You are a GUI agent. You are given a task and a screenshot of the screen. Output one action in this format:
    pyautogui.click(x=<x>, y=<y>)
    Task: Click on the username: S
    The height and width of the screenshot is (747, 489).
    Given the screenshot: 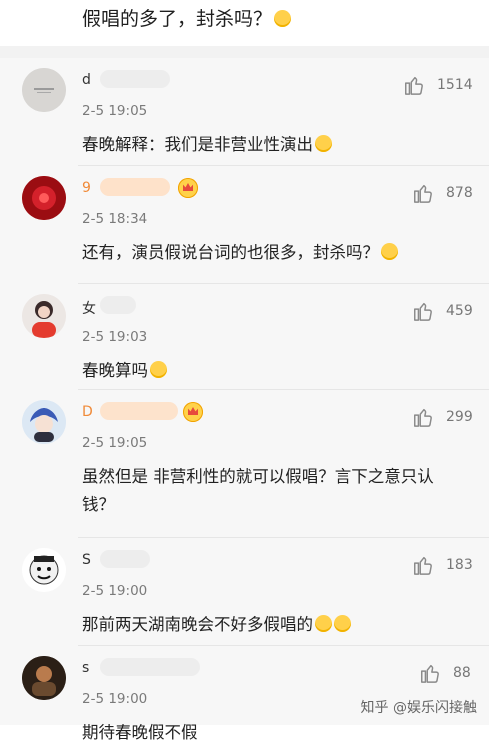 What is the action you would take?
    pyautogui.click(x=87, y=560)
    